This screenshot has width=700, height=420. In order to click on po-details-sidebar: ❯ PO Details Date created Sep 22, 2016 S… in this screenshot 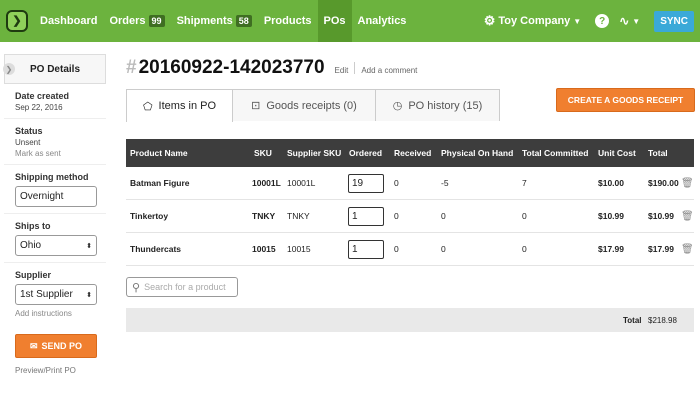, I will do `click(54, 214)`.